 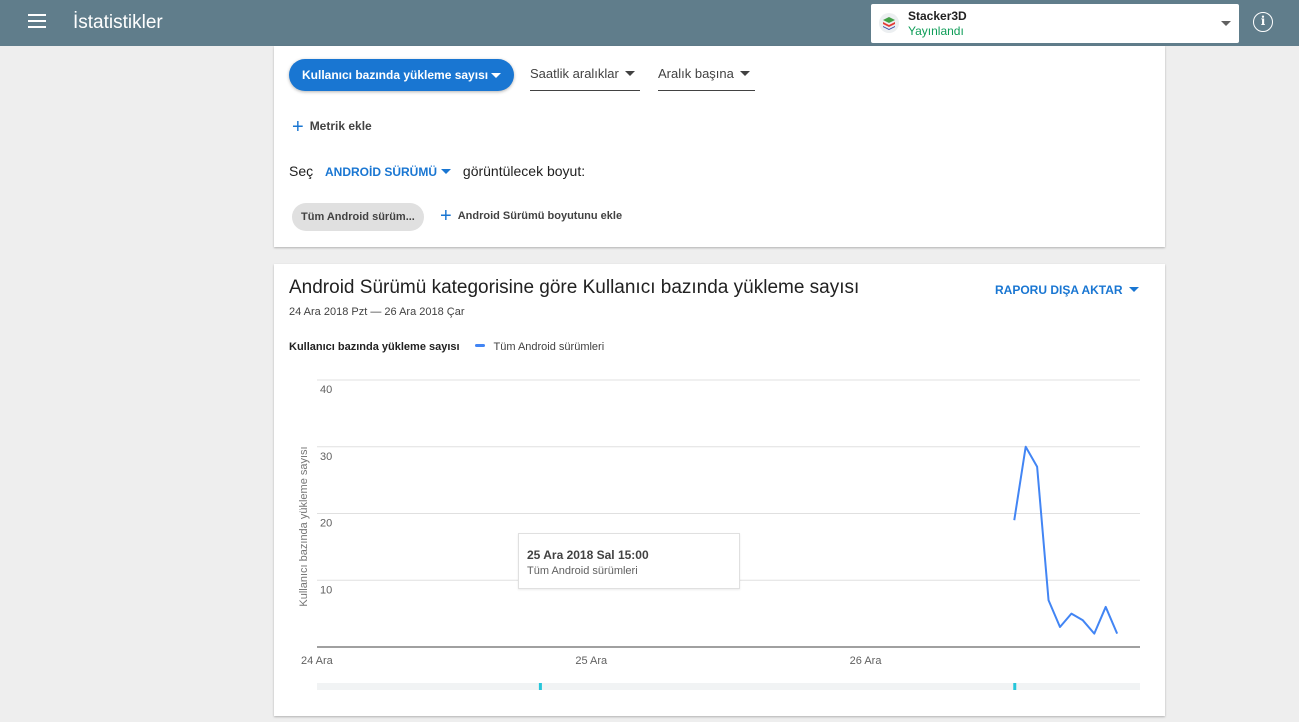 What do you see at coordinates (582, 571) in the screenshot?
I see `tooltip-series: Tüm Android sürümleri` at bounding box center [582, 571].